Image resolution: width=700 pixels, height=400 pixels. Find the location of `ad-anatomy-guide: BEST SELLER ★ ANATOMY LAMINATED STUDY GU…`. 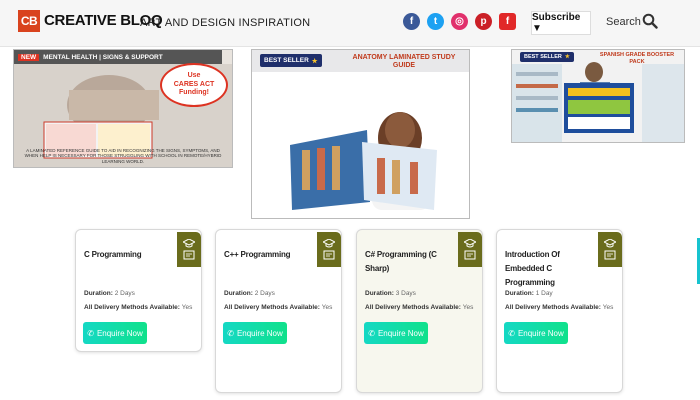

ad-anatomy-guide: BEST SELLER ★ ANATOMY LAMINATED STUDY GU… is located at coordinates (360, 134).